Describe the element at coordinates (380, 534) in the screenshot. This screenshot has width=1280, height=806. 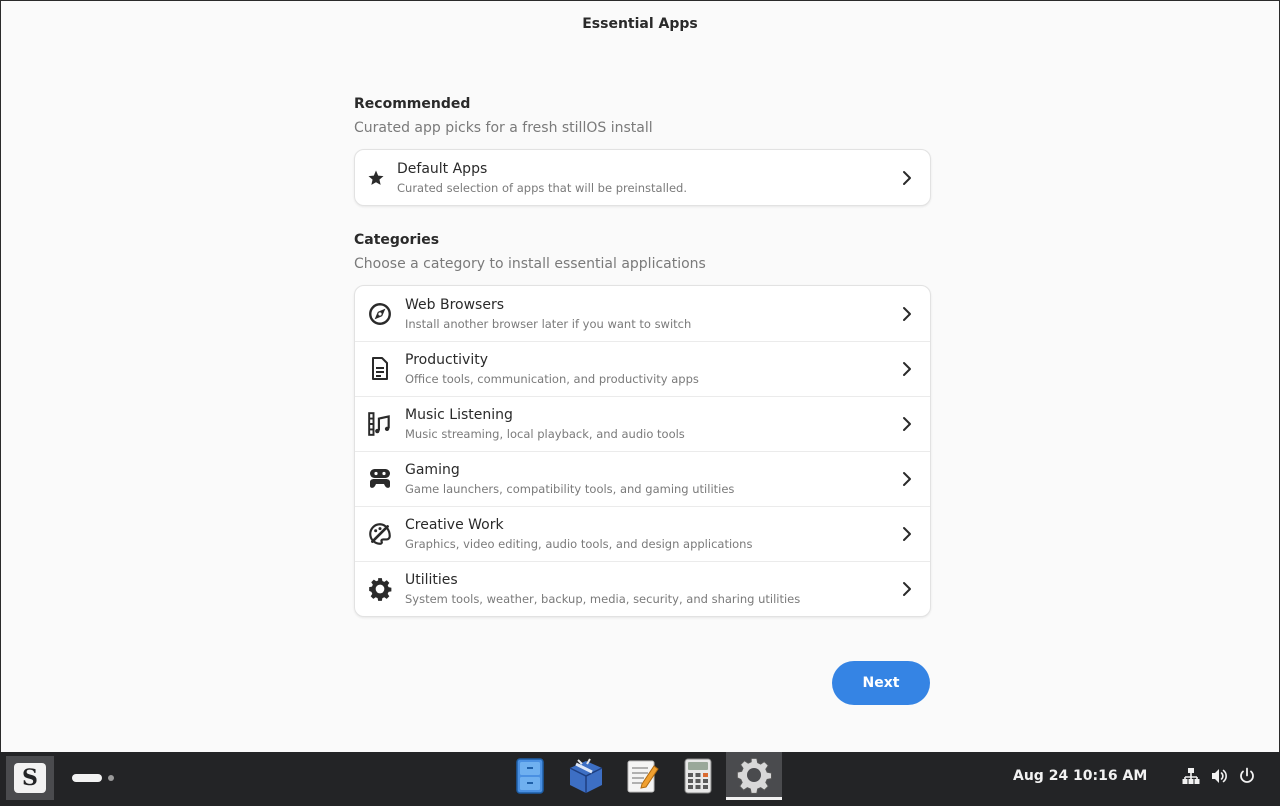
I see `palette-icon` at that location.